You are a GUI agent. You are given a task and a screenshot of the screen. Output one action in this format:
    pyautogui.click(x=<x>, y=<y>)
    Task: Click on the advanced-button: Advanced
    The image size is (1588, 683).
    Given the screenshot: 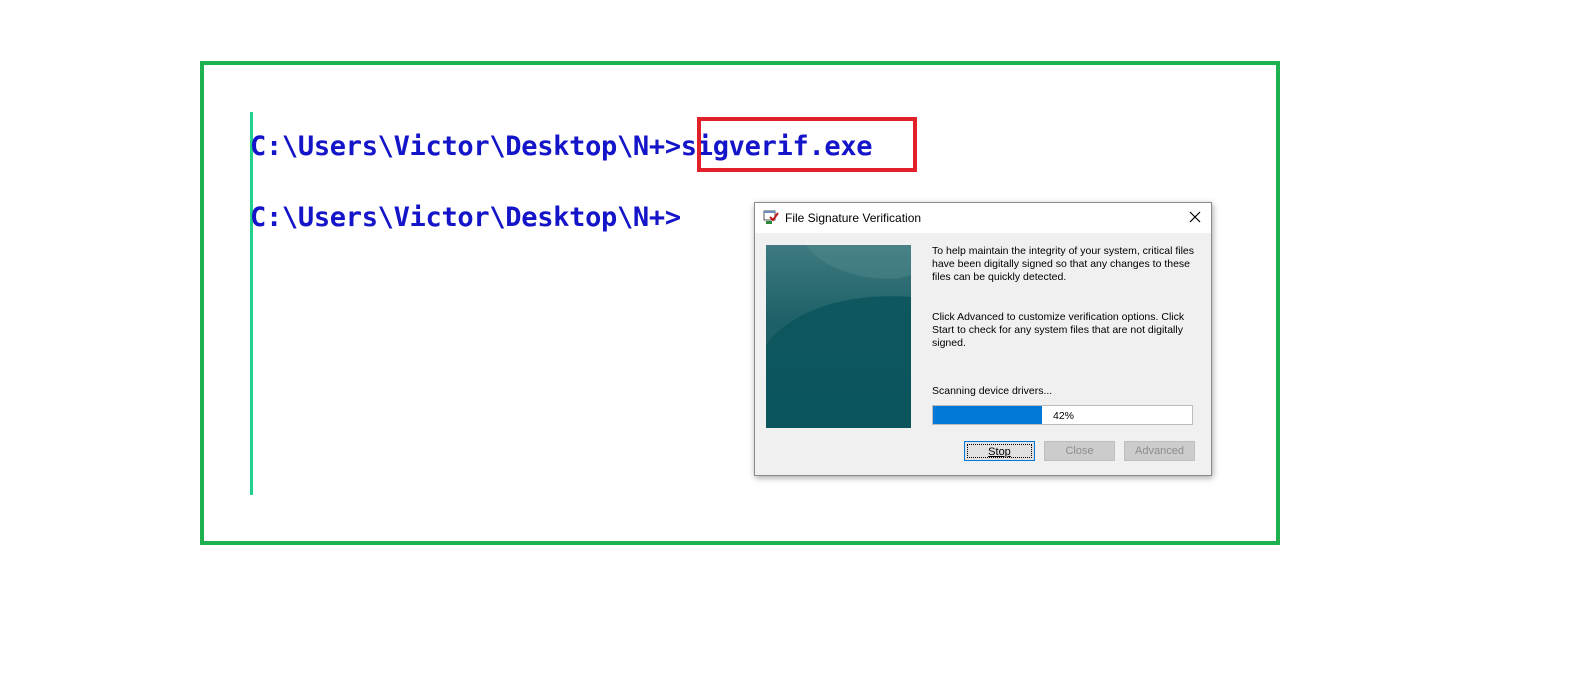 What is the action you would take?
    pyautogui.click(x=1159, y=451)
    